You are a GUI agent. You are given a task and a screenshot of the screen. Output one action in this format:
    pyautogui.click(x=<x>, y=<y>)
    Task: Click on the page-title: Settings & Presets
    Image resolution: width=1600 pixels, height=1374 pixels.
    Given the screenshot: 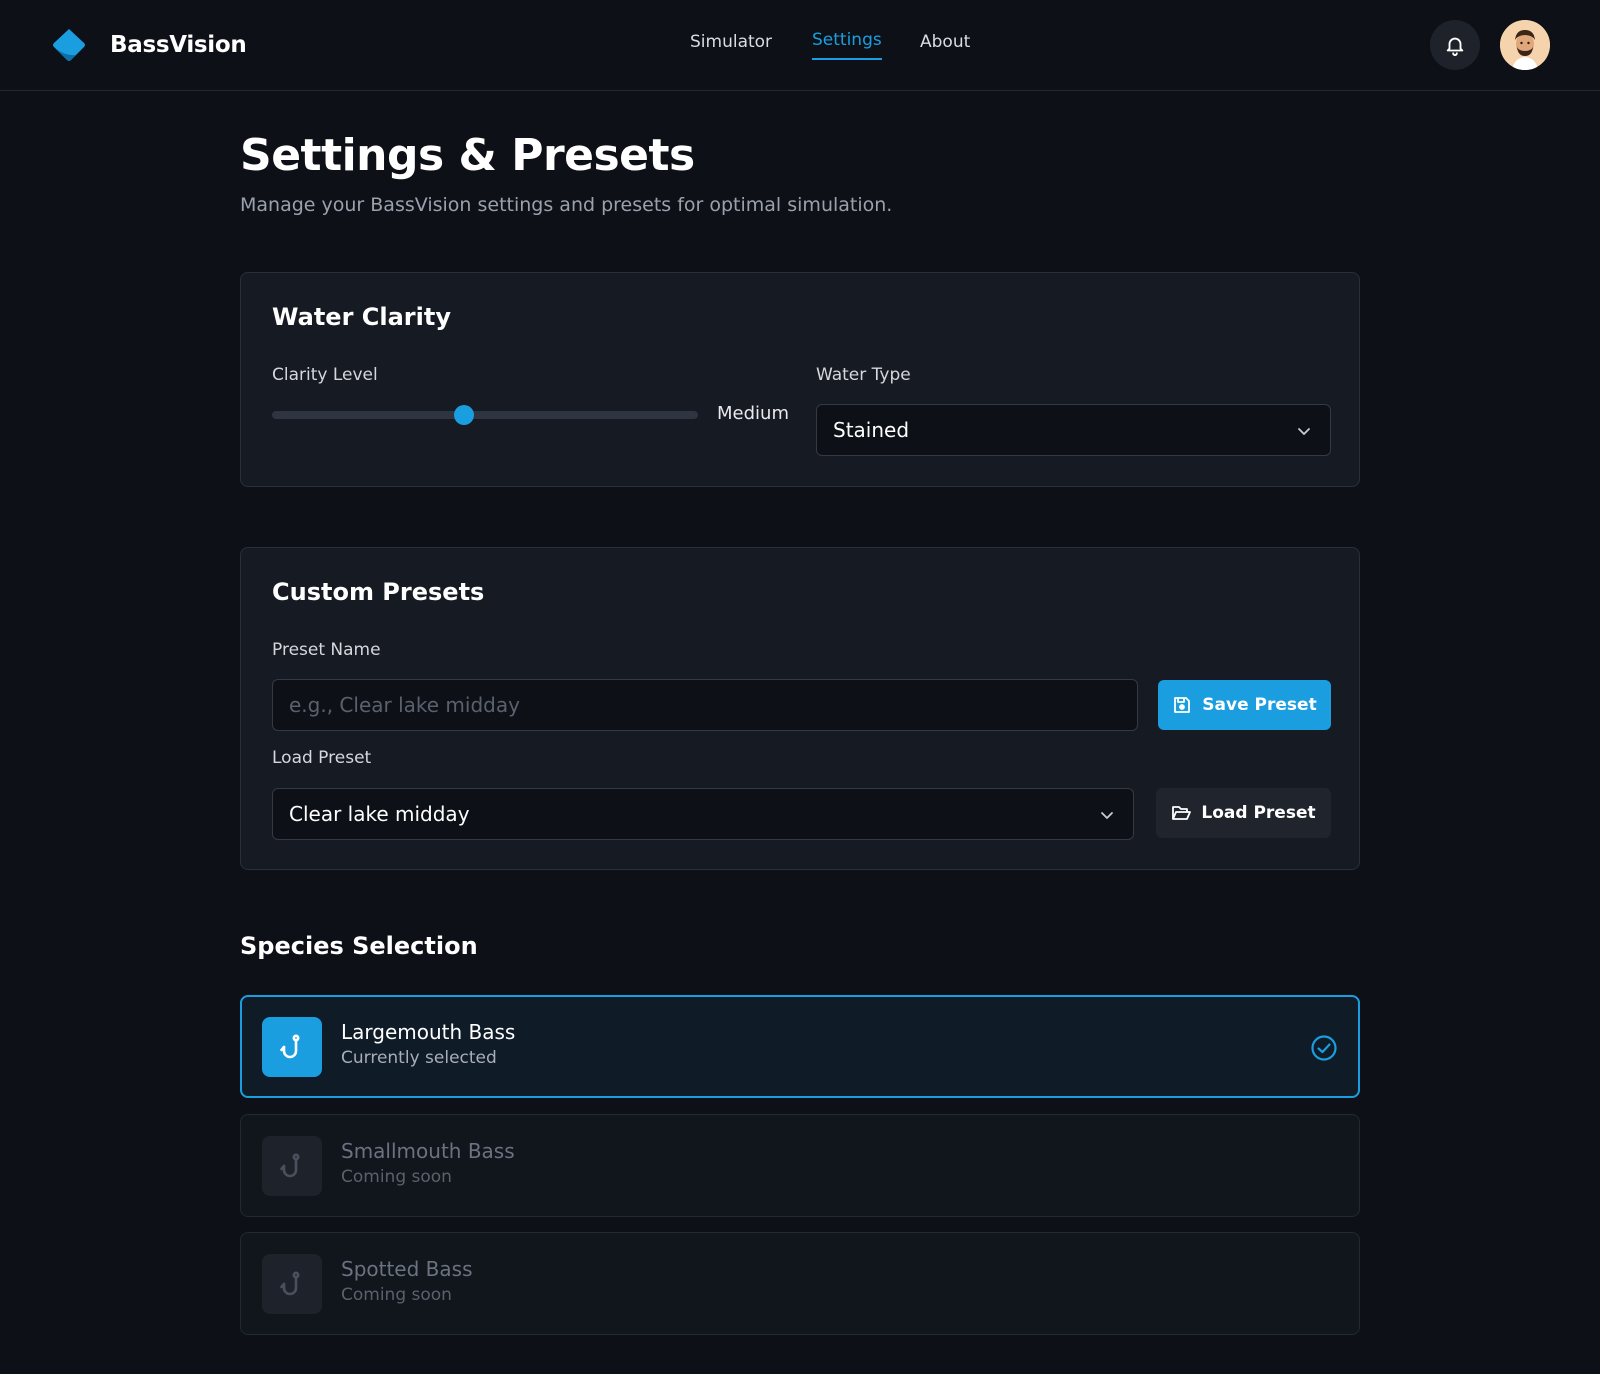 What is the action you would take?
    pyautogui.click(x=467, y=155)
    